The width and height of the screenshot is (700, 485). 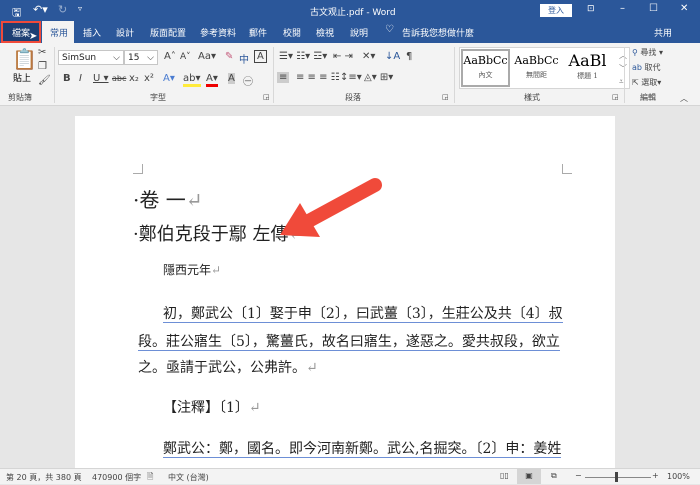 I want to click on grow-font-icon: A˄, so click(x=170, y=56).